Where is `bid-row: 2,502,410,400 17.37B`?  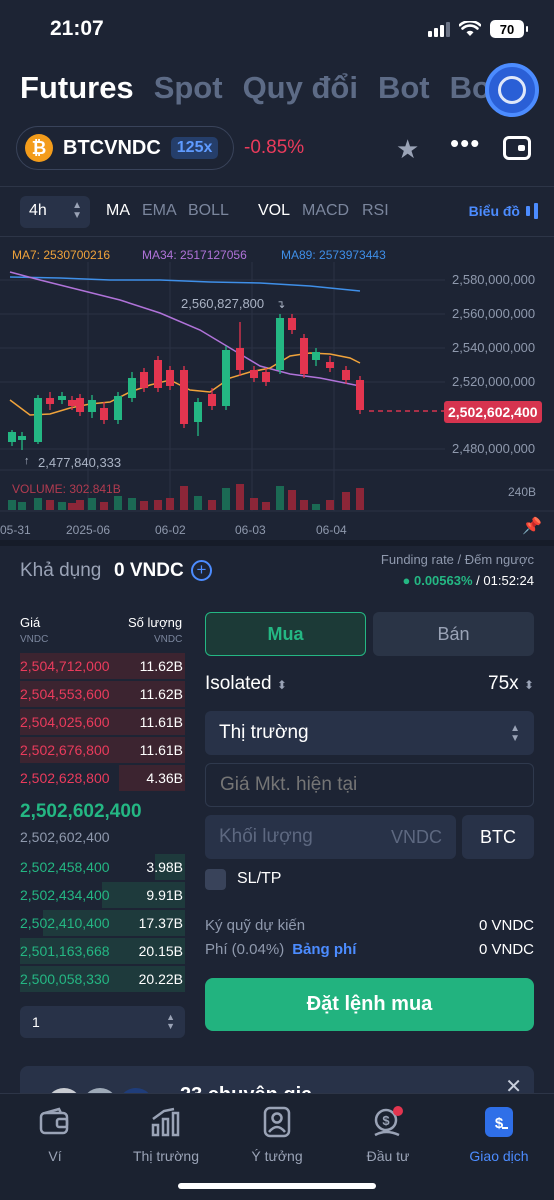 bid-row: 2,502,410,400 17.37B is located at coordinates (102, 923).